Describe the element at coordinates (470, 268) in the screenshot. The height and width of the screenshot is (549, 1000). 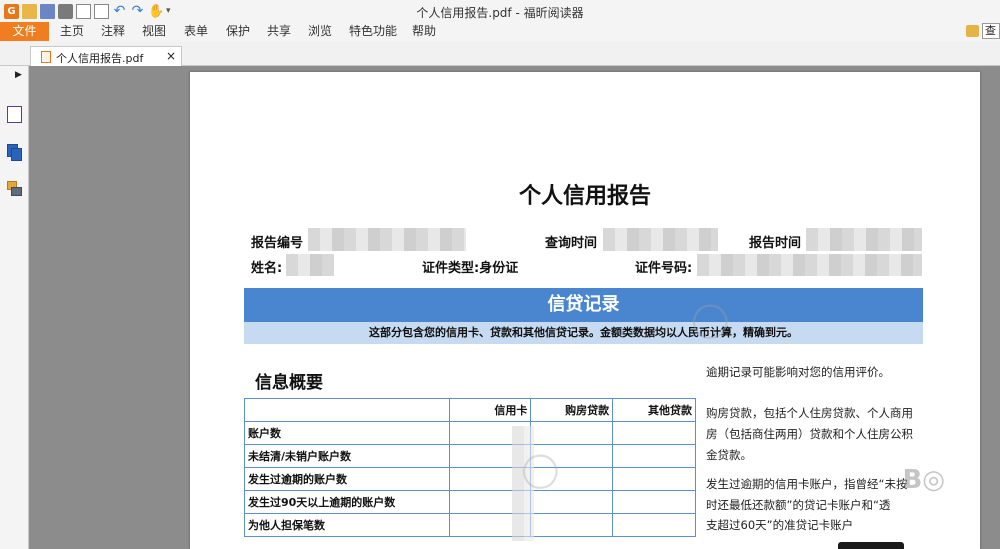
I see `id-type: 证件类型:身份证` at that location.